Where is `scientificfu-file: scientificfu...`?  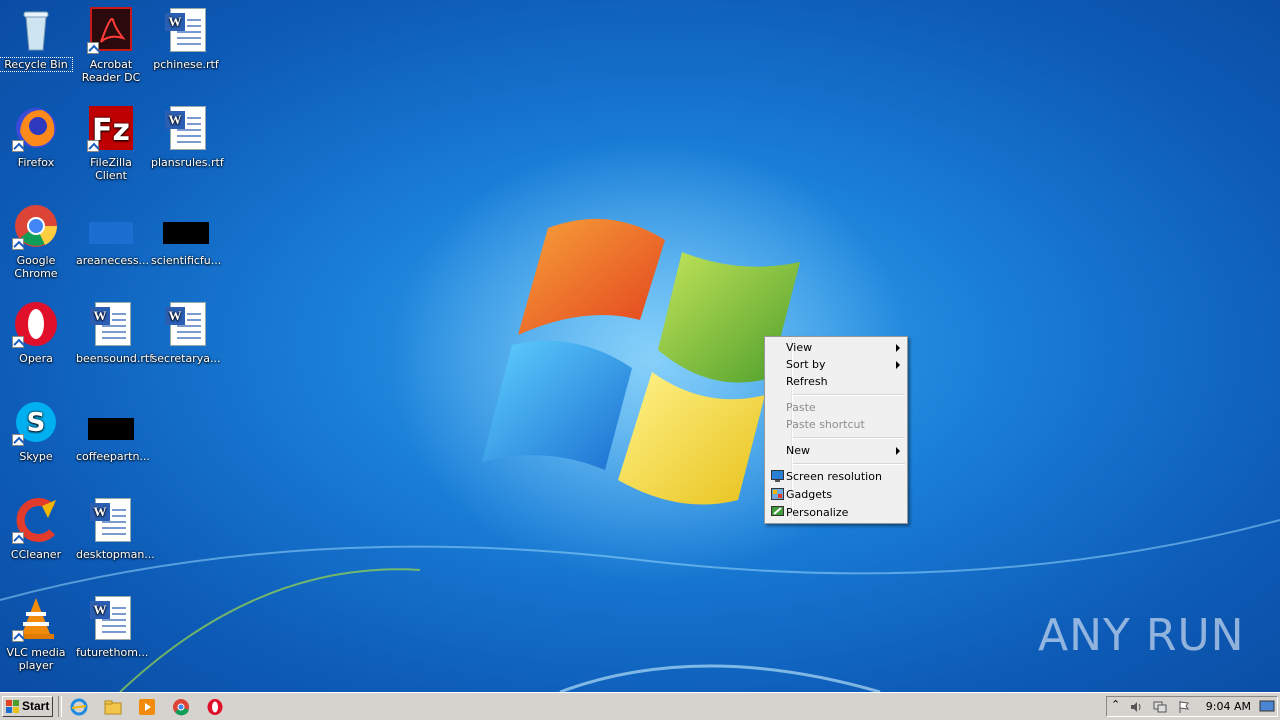
scientificfu-file: scientificfu... is located at coordinates (186, 234).